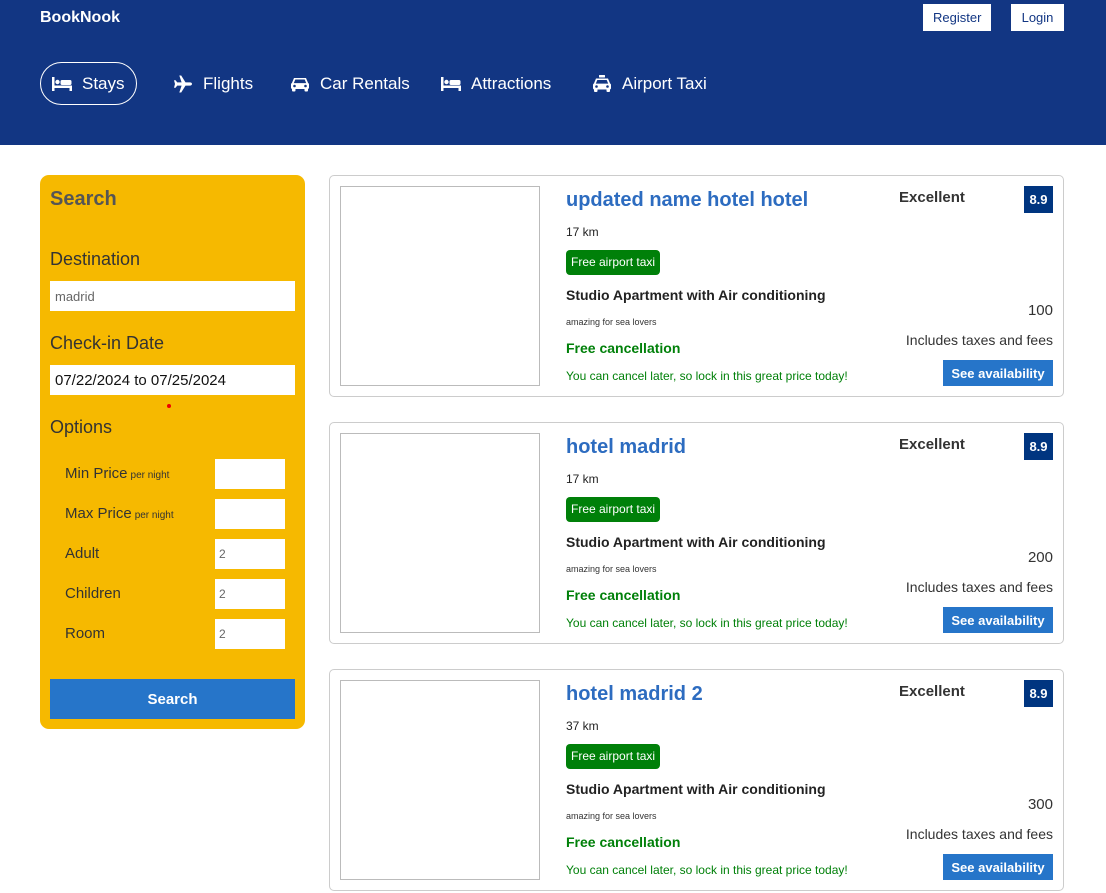  I want to click on nav-item-car-rentals: Car Rentals, so click(349, 83).